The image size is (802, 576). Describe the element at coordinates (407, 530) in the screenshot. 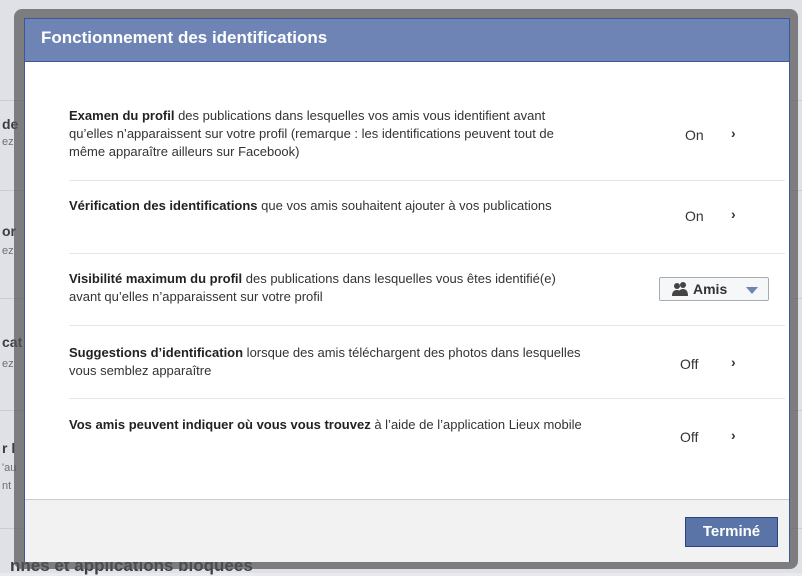

I see `dialog-footer: Terminé` at that location.